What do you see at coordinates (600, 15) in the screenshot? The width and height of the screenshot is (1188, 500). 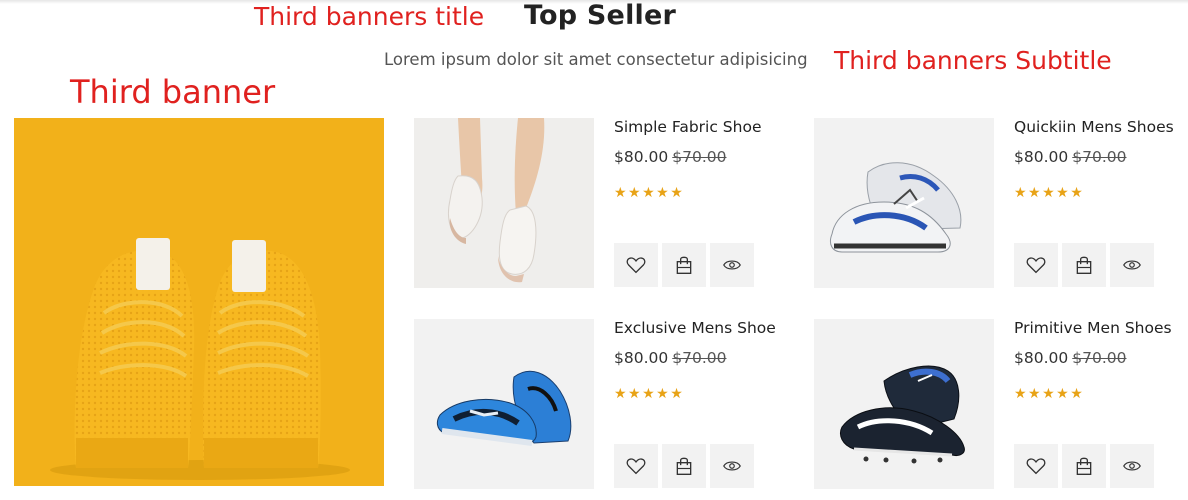 I see `section-title: Top Seller` at bounding box center [600, 15].